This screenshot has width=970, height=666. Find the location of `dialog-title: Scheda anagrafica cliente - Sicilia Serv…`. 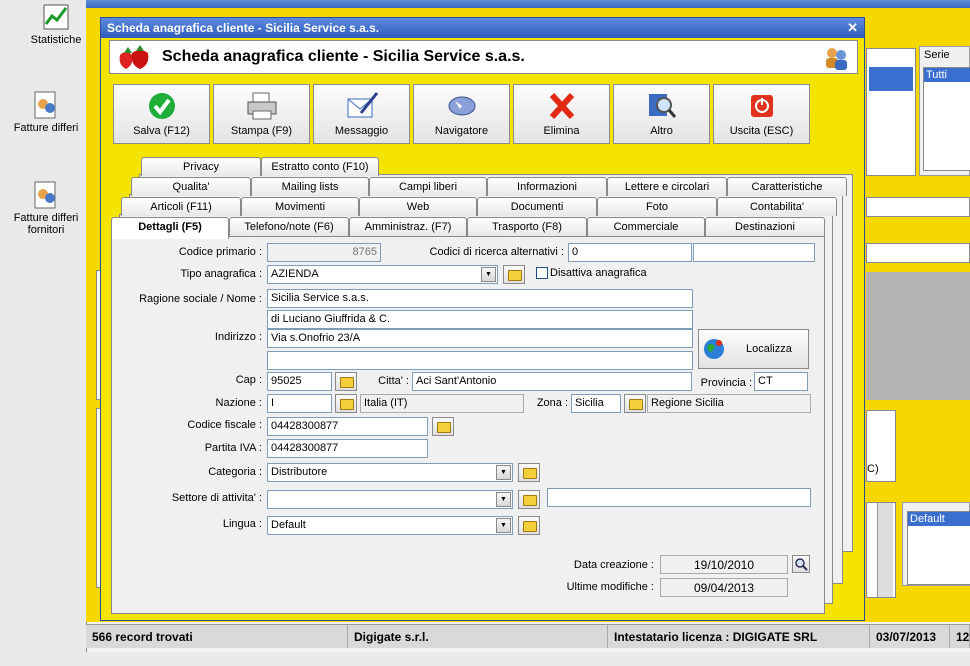

dialog-title: Scheda anagrafica cliente - Sicilia Serv… is located at coordinates (243, 28).